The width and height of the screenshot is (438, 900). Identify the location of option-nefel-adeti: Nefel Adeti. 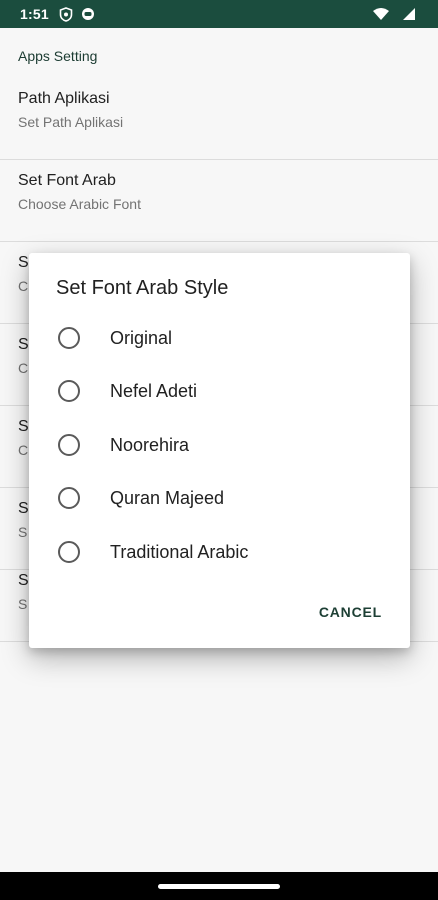
(219, 391).